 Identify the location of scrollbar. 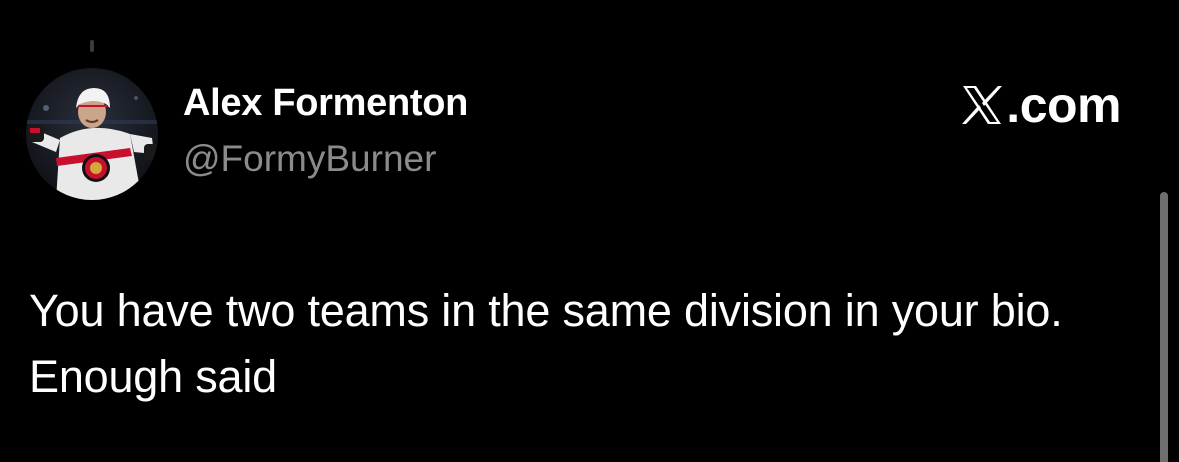
(1164, 327).